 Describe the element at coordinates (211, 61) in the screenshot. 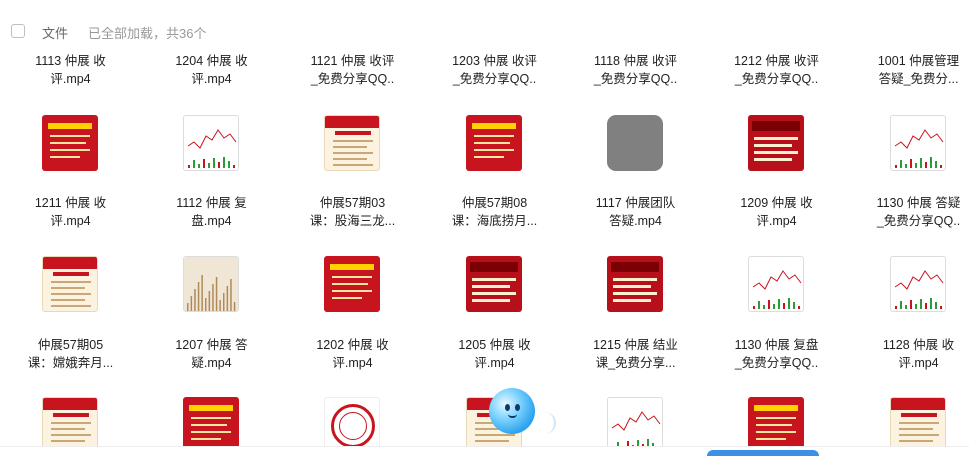

I see `file-name-line: 1204 仲展 收` at that location.